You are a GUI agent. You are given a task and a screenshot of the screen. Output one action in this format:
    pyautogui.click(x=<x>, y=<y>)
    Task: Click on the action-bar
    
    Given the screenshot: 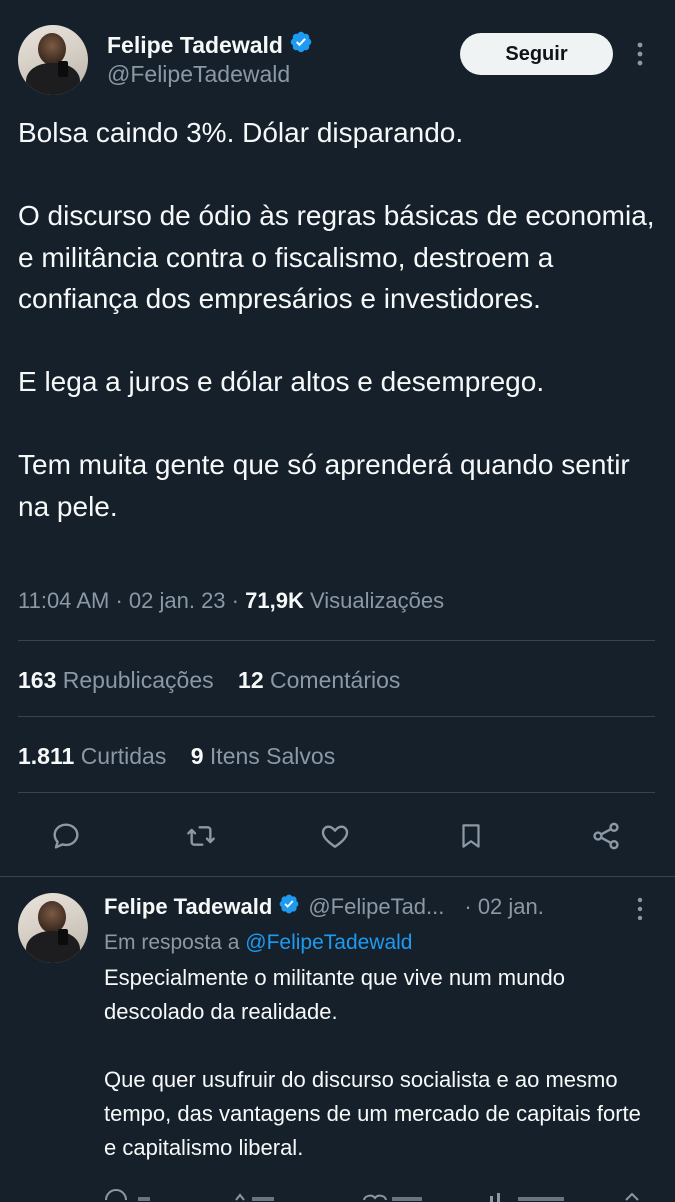 What is the action you would take?
    pyautogui.click(x=337, y=836)
    